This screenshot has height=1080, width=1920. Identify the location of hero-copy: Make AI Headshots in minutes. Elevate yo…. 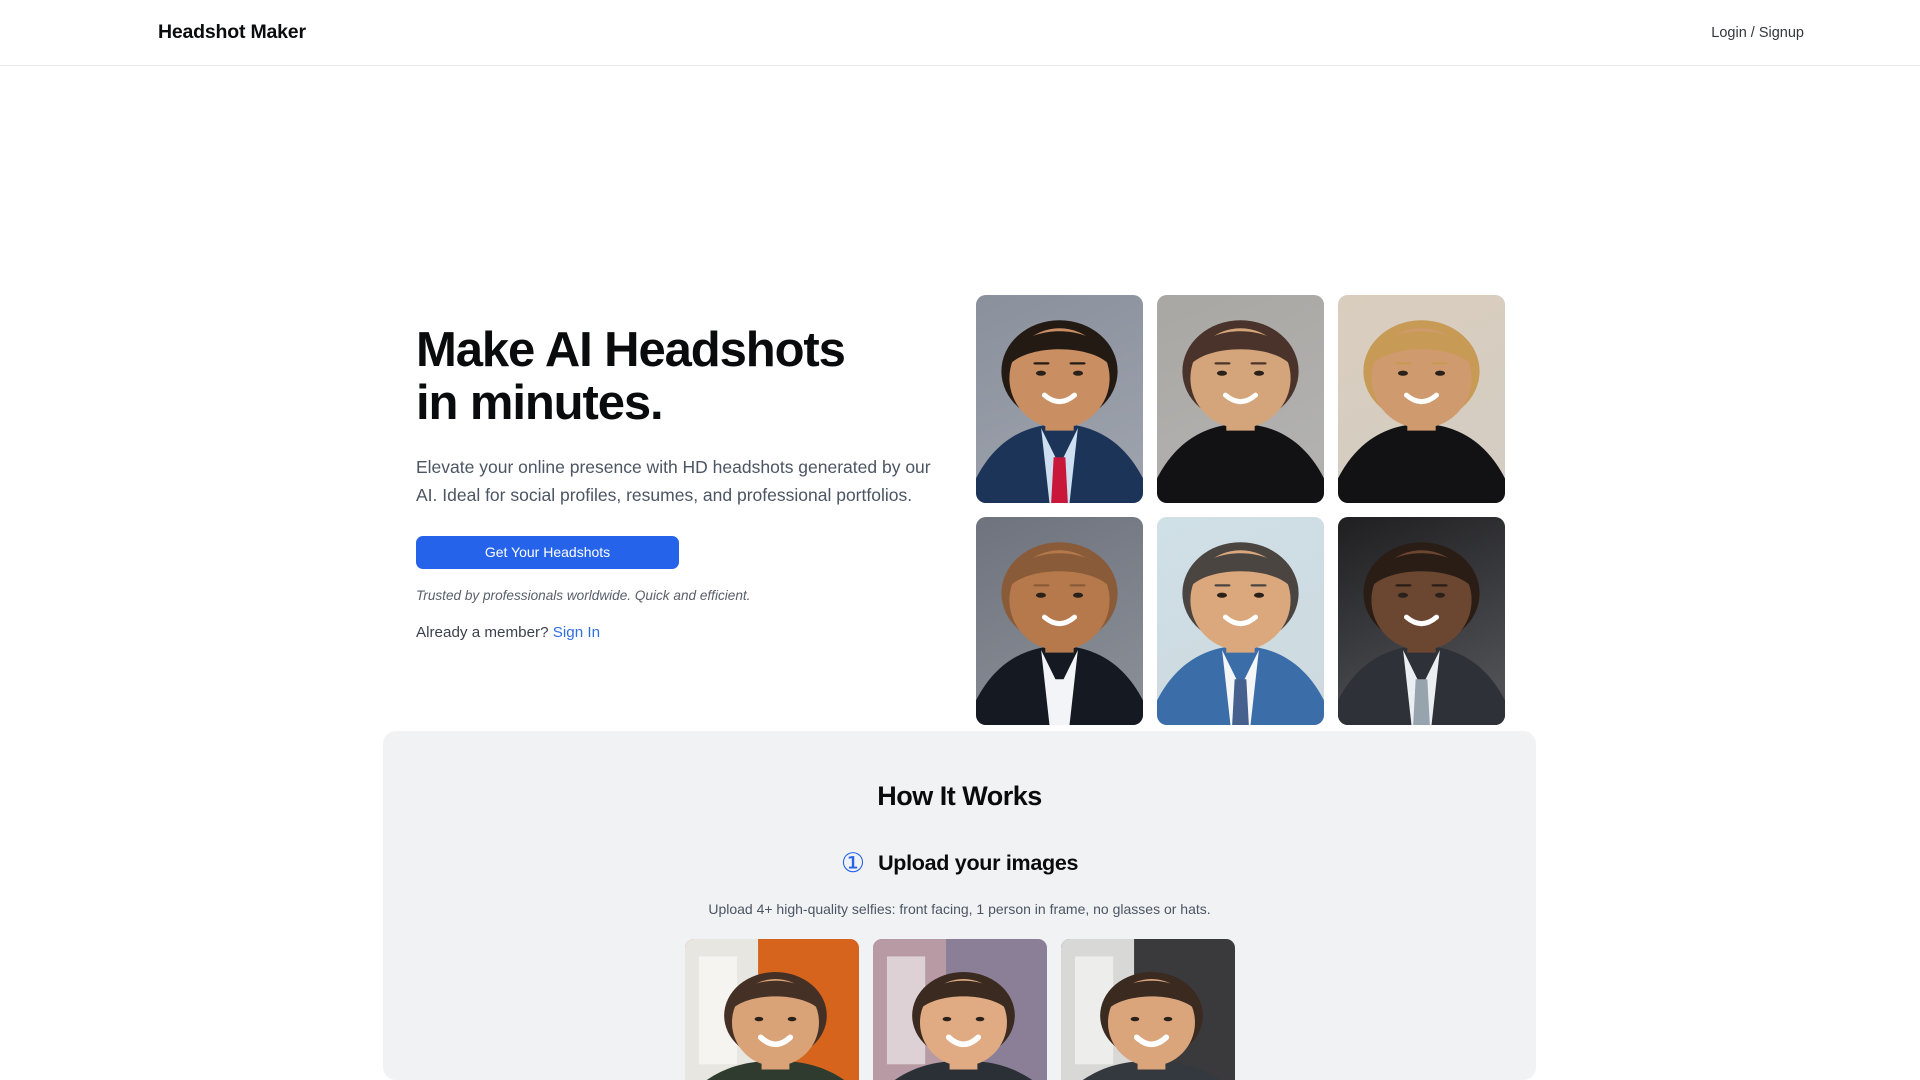
(686, 482).